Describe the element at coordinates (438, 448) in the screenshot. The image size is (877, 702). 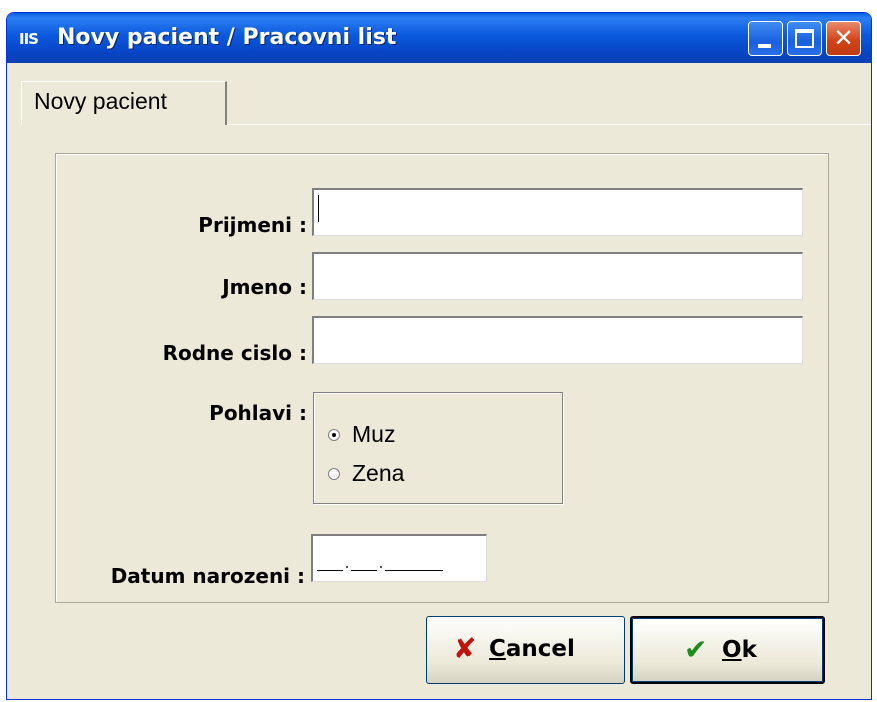
I see `sex-radio-group: Muz Zena` at that location.